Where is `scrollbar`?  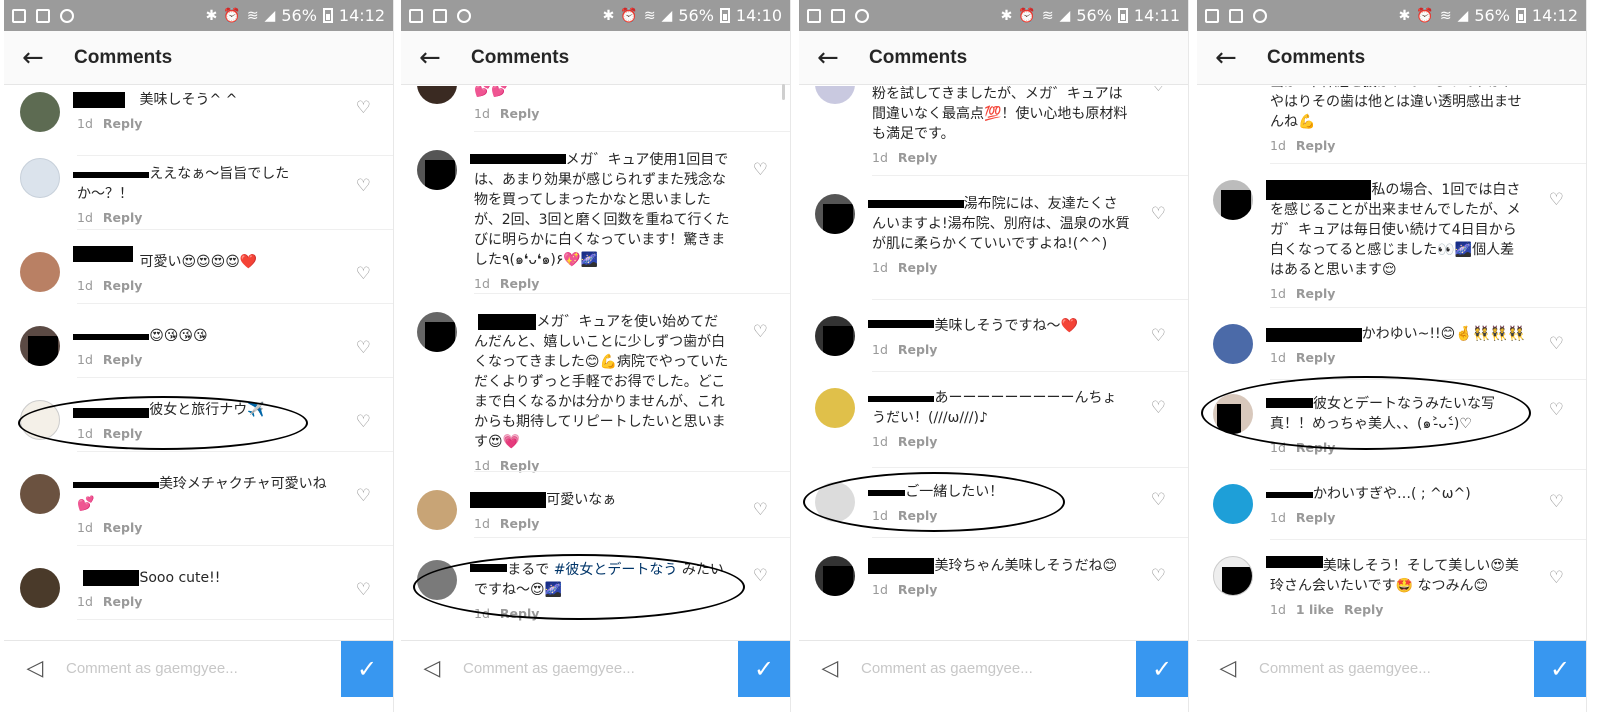 scrollbar is located at coordinates (783, 92).